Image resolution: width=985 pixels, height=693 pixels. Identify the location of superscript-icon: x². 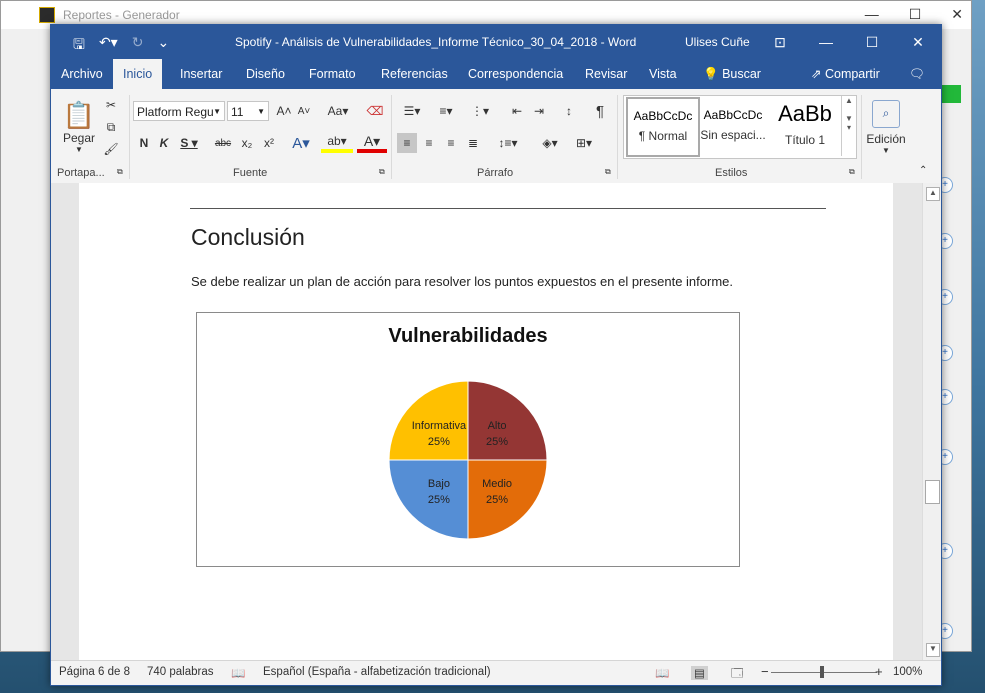
(269, 143).